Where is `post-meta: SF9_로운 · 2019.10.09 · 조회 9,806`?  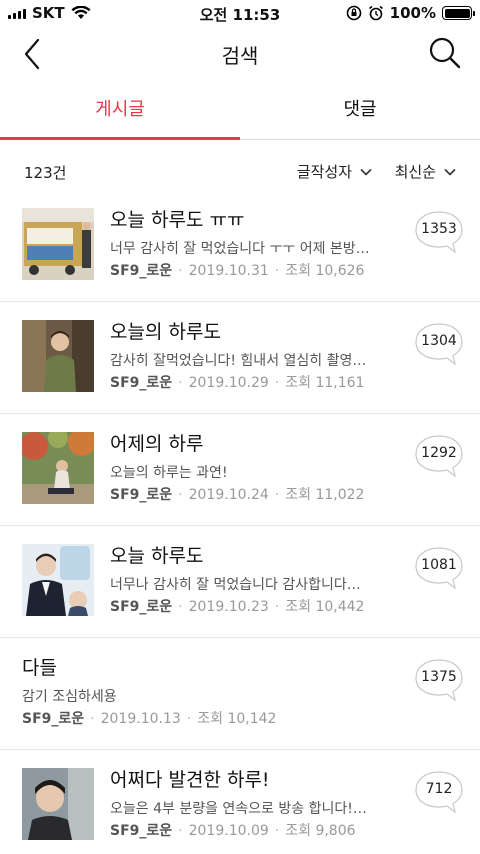
post-meta: SF9_로운 · 2019.10.09 · 조회 9,806 is located at coordinates (233, 831).